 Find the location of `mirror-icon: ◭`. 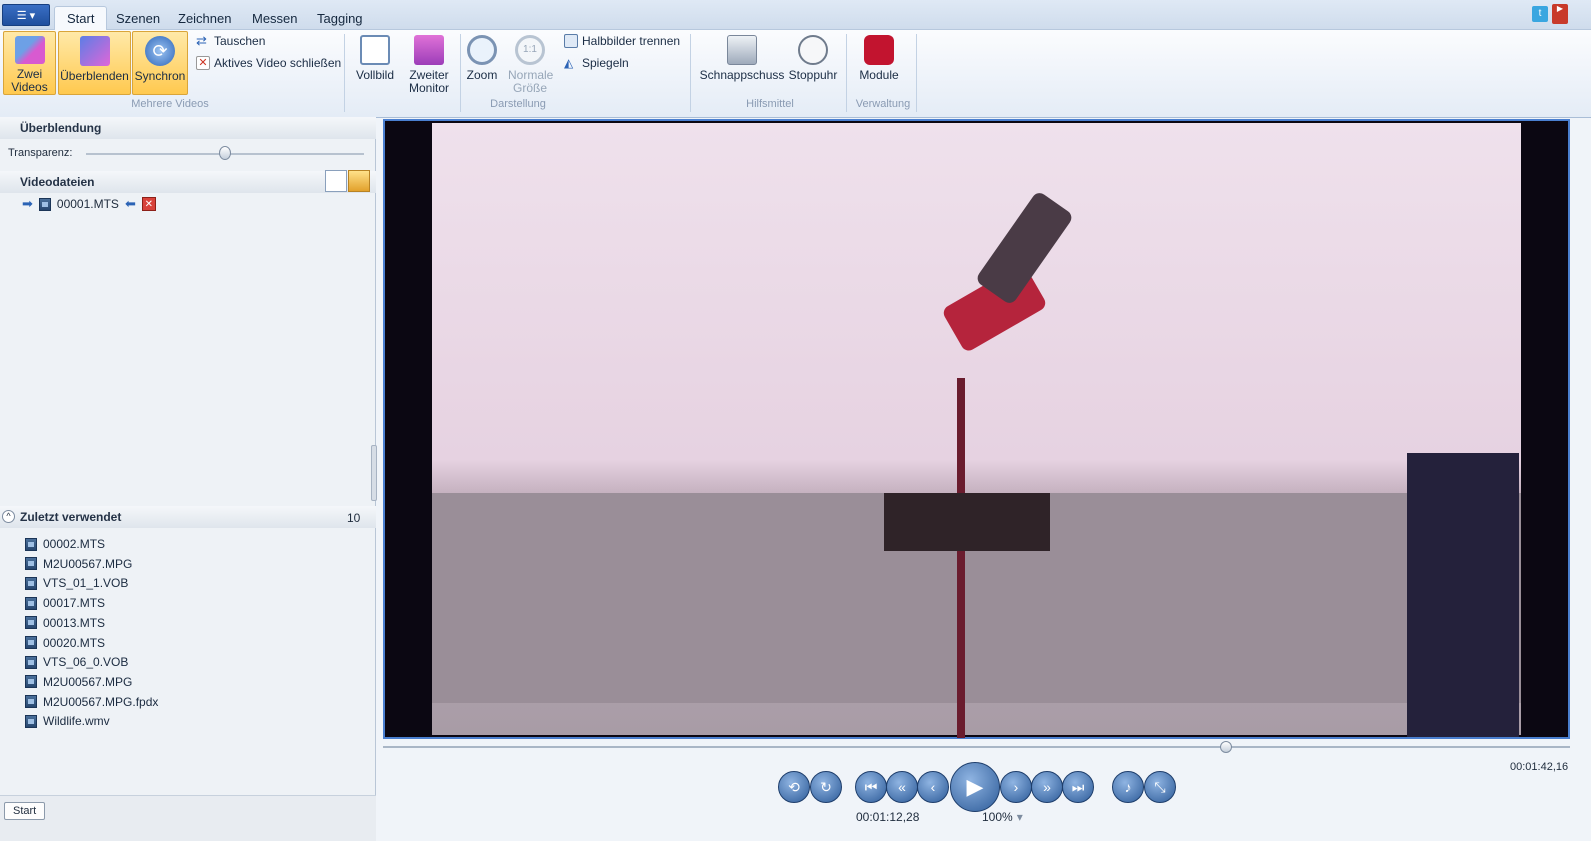

mirror-icon: ◭ is located at coordinates (569, 63).